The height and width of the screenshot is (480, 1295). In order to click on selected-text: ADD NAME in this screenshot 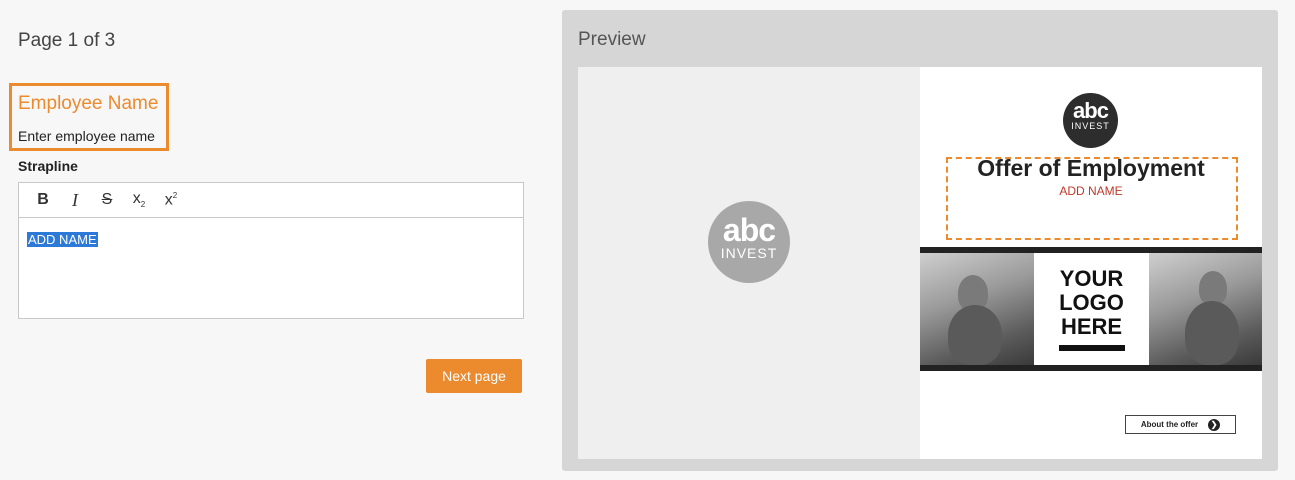, I will do `click(62, 239)`.